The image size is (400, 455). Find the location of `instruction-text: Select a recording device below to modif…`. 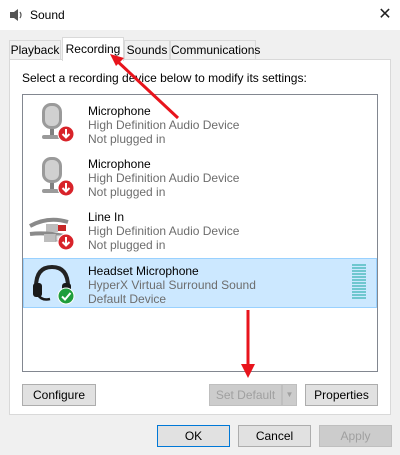

instruction-text: Select a recording device below to modif… is located at coordinates (164, 78).